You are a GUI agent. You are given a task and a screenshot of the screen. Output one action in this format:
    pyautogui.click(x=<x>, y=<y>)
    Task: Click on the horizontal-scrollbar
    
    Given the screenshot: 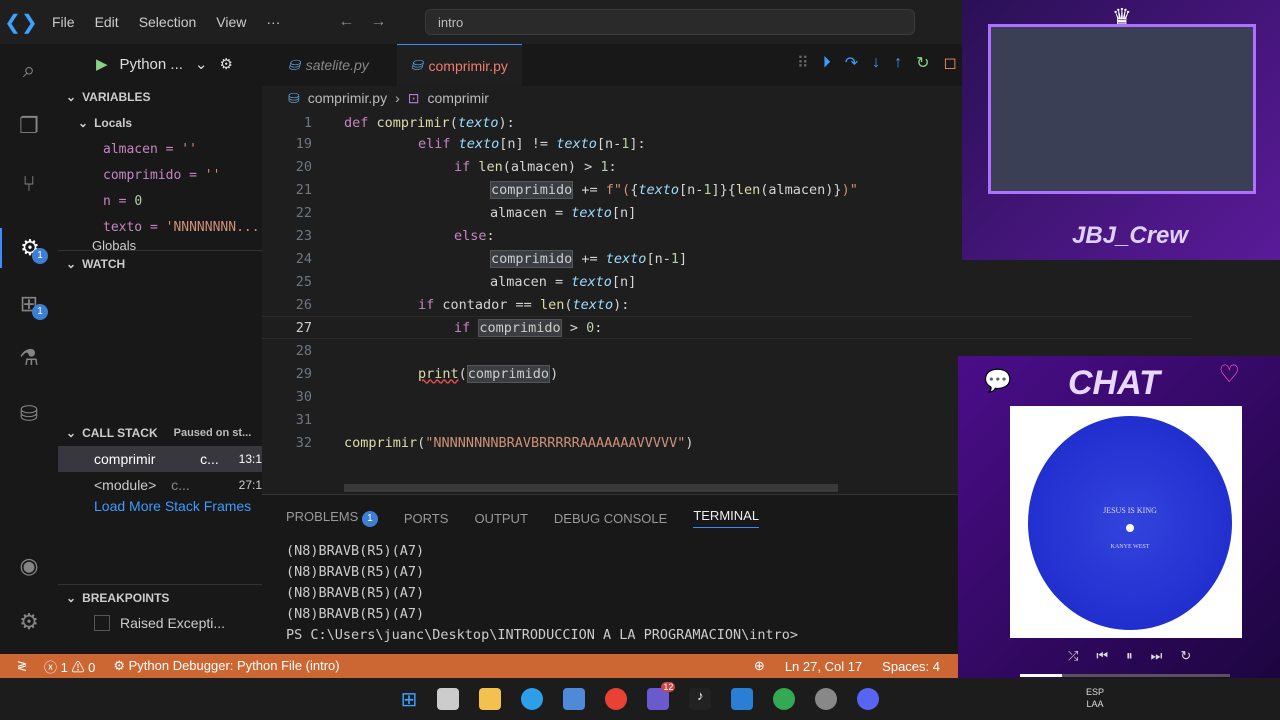 What is the action you would take?
    pyautogui.click(x=591, y=488)
    